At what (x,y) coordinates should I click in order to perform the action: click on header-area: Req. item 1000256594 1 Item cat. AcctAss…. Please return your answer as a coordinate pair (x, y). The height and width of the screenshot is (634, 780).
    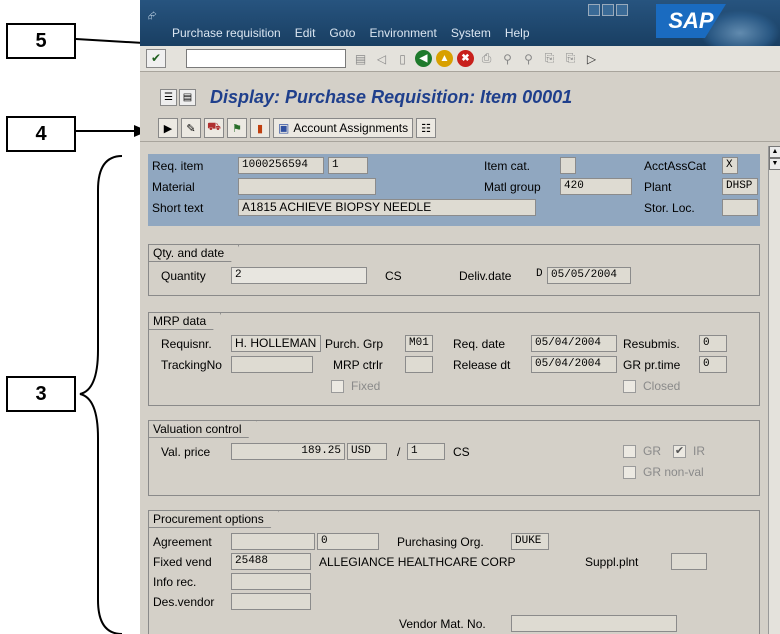
    Looking at the image, I should click on (454, 190).